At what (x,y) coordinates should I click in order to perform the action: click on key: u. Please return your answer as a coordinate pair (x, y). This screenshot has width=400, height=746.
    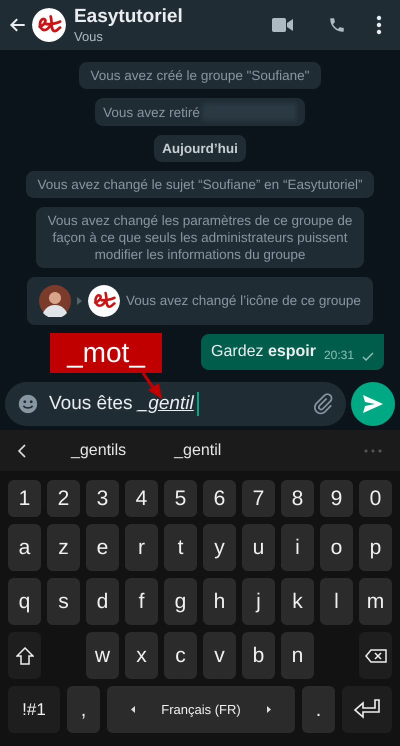
    Looking at the image, I should click on (258, 547).